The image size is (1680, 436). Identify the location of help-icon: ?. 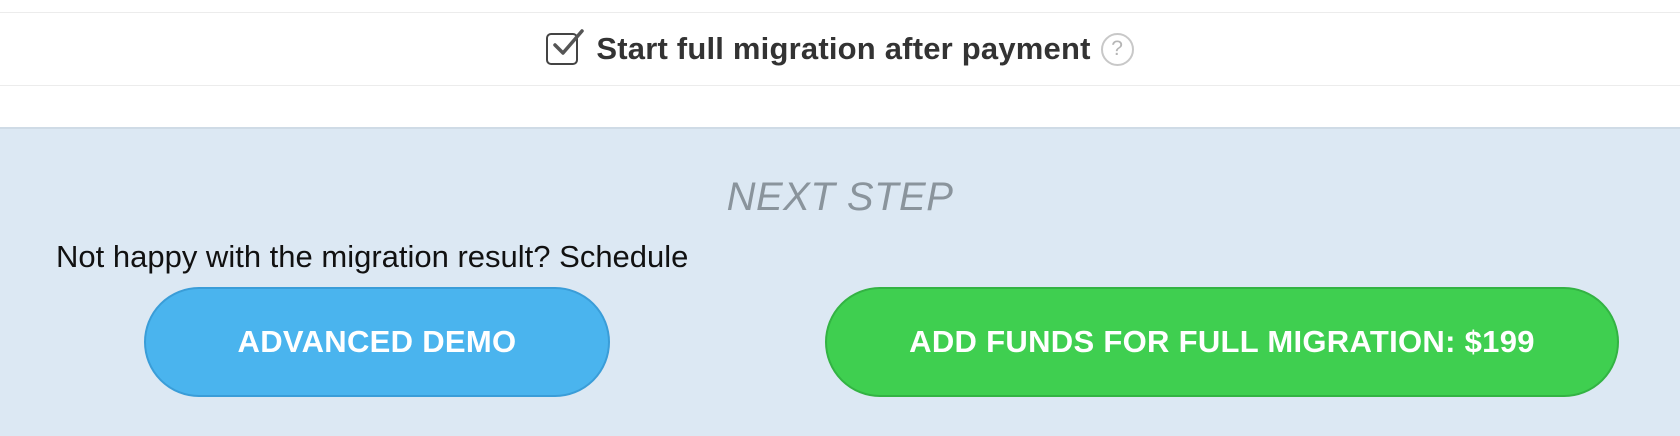
(1117, 49).